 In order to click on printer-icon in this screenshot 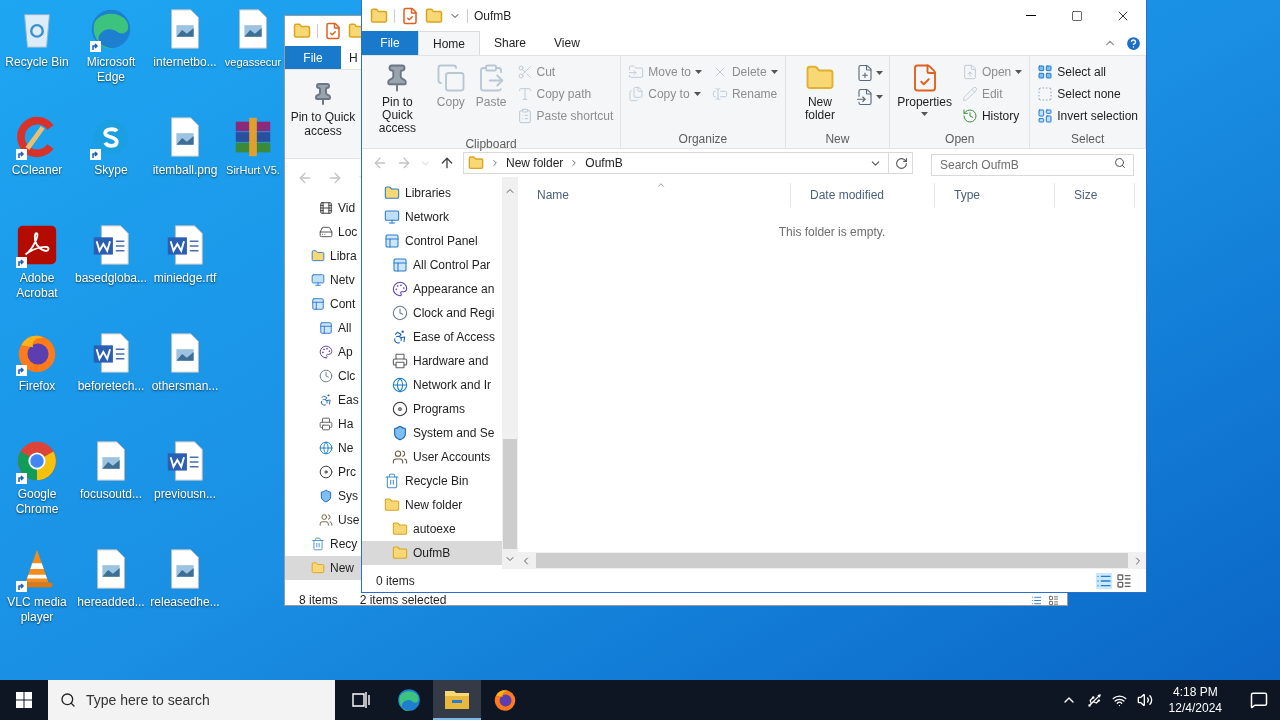, I will do `click(326, 424)`.